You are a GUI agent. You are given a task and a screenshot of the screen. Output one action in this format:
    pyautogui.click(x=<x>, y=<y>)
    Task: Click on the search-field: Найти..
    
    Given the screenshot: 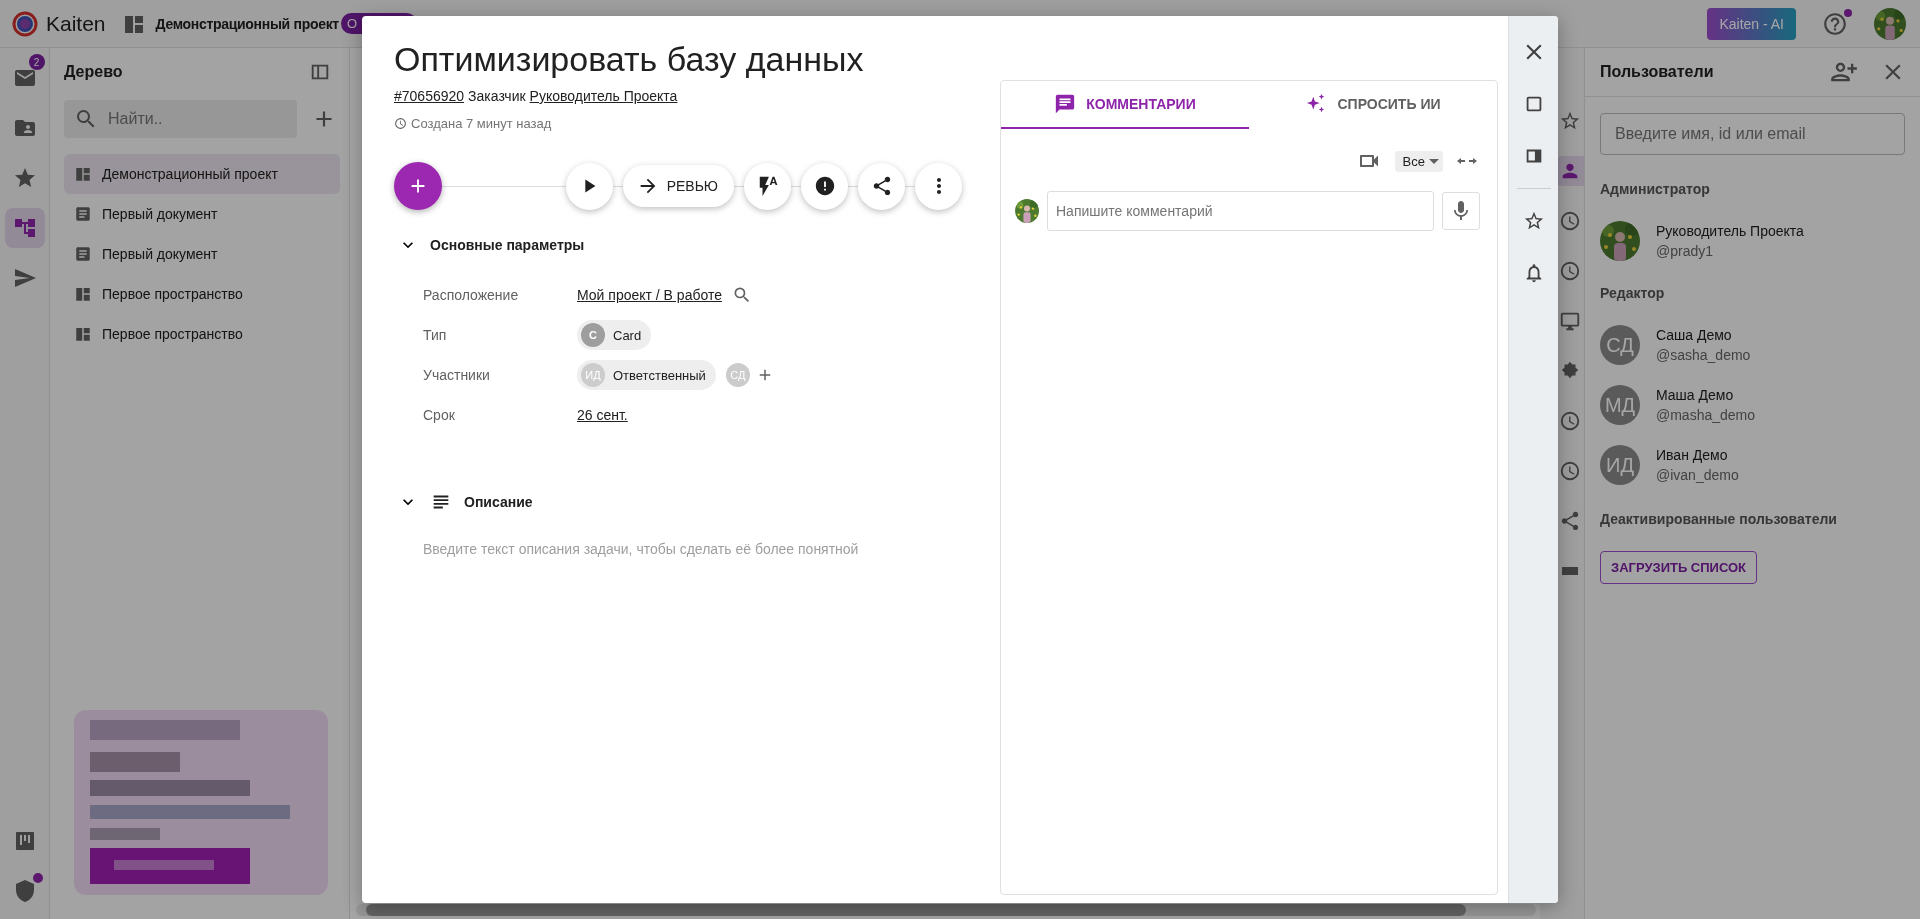 What is the action you would take?
    pyautogui.click(x=180, y=119)
    